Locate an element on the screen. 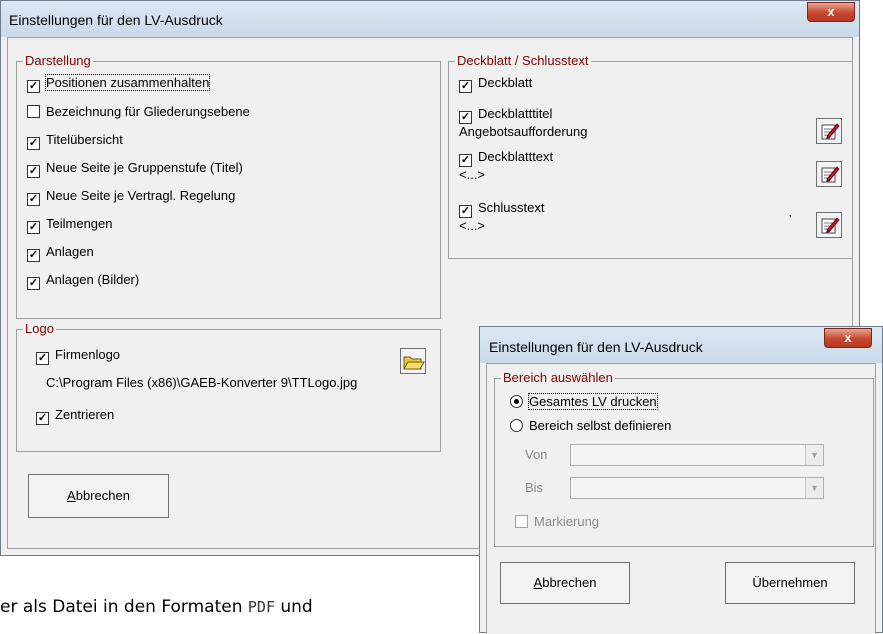 The height and width of the screenshot is (634, 883). deckblatt-option: ✓ Deckblatt is located at coordinates (495, 84).